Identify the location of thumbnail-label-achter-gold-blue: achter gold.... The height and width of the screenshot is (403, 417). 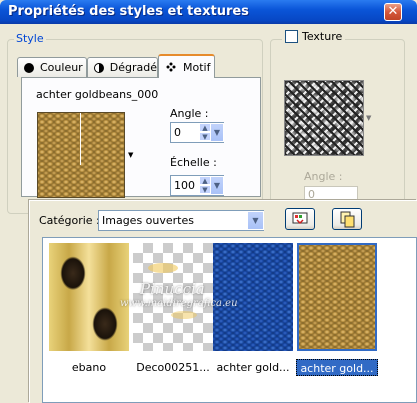
(253, 367).